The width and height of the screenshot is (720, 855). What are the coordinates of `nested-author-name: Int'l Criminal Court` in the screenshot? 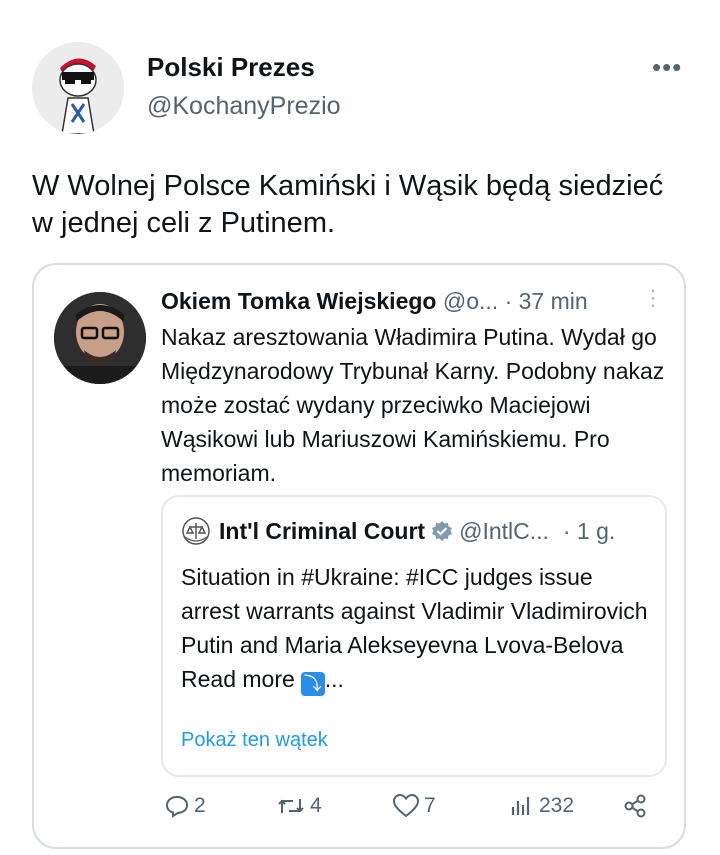 It's located at (322, 531).